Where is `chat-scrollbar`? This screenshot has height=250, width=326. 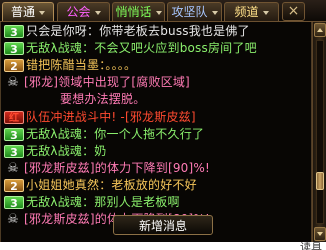
chat-scrollbar is located at coordinates (319, 132).